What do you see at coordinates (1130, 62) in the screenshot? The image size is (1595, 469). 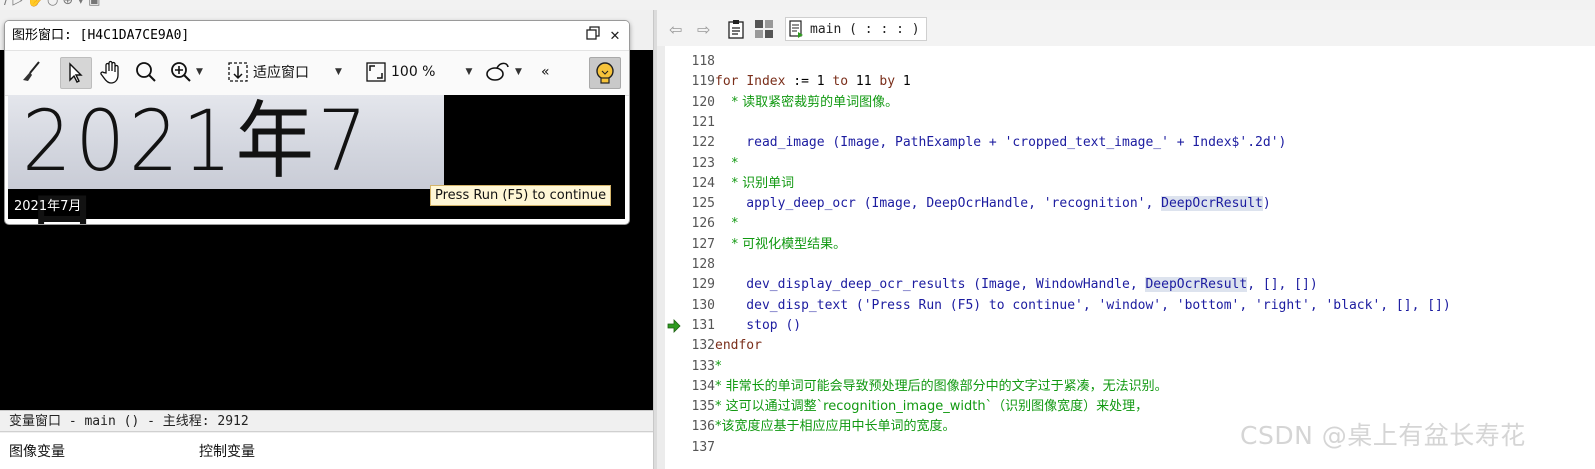 I see `code-line: 118` at bounding box center [1130, 62].